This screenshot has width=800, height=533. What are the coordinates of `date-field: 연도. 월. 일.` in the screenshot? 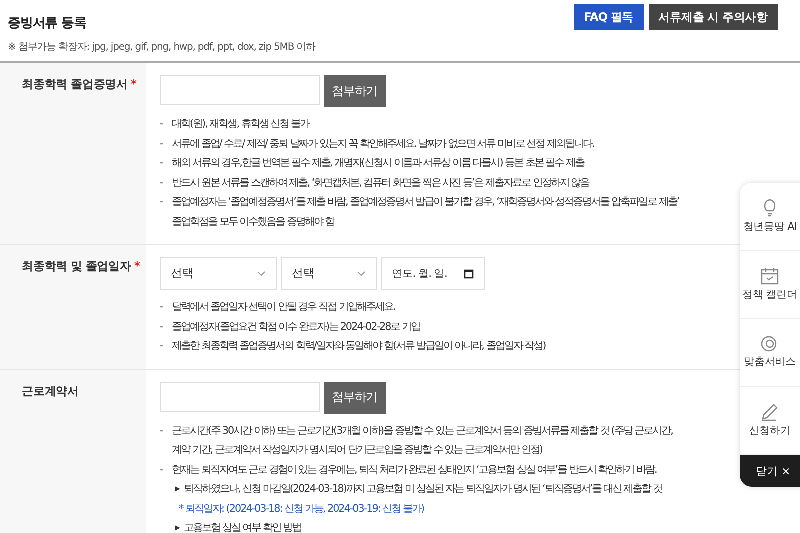 It's located at (433, 273).